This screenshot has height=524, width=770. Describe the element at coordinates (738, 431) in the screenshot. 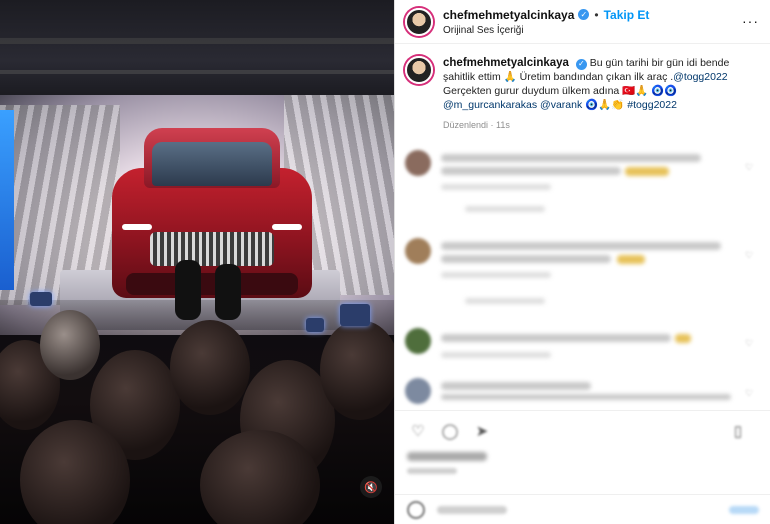

I see `bookmark-icon: ▯` at that location.